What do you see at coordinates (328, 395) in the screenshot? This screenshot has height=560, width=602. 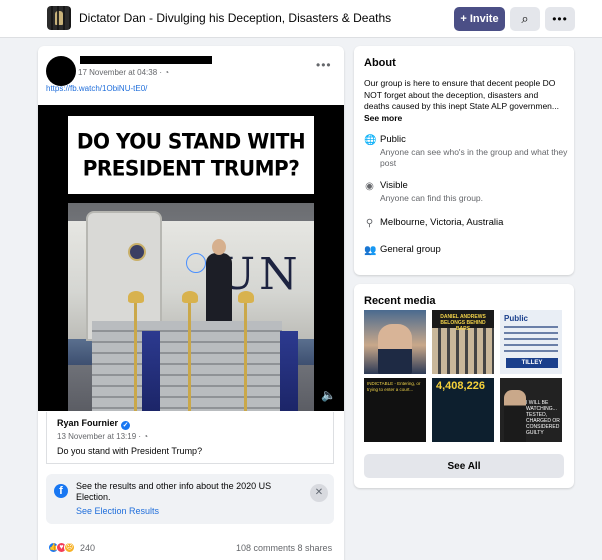 I see `volume-icon: 🔈` at bounding box center [328, 395].